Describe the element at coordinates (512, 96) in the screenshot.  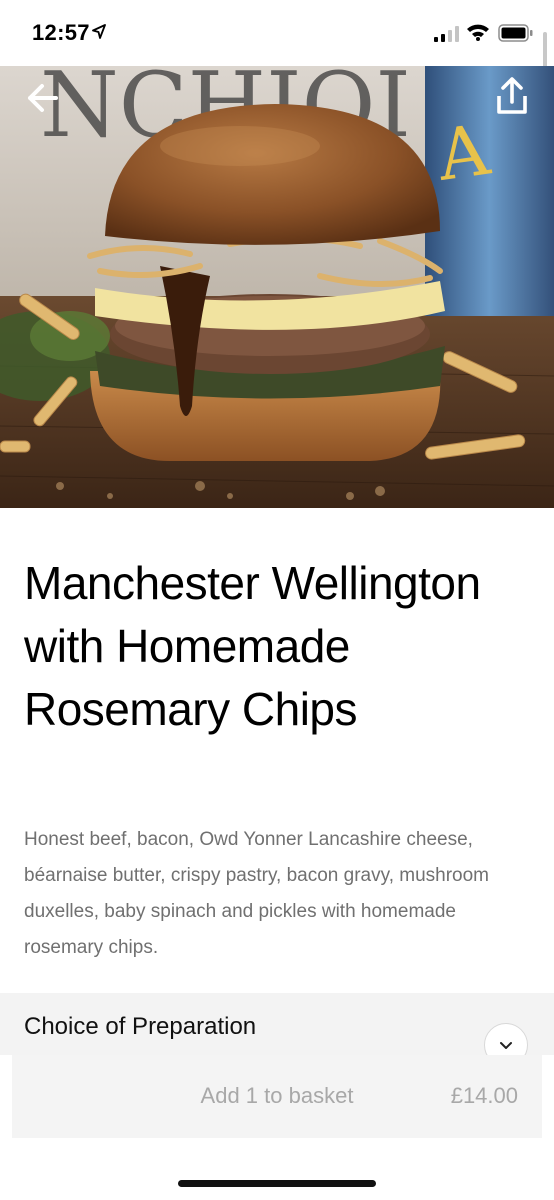
I see `share-upload-icon` at that location.